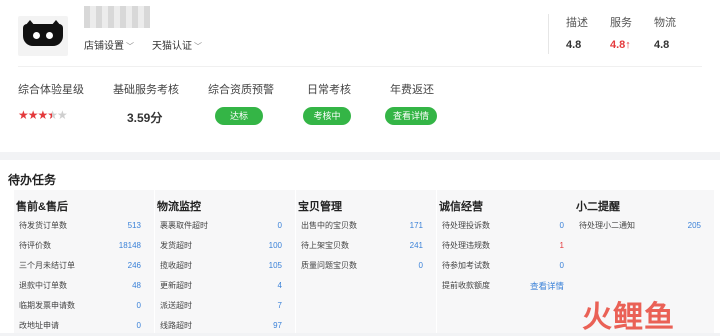 The height and width of the screenshot is (336, 720). I want to click on todo-row: 出售中的宝贝数 171, so click(366, 226).